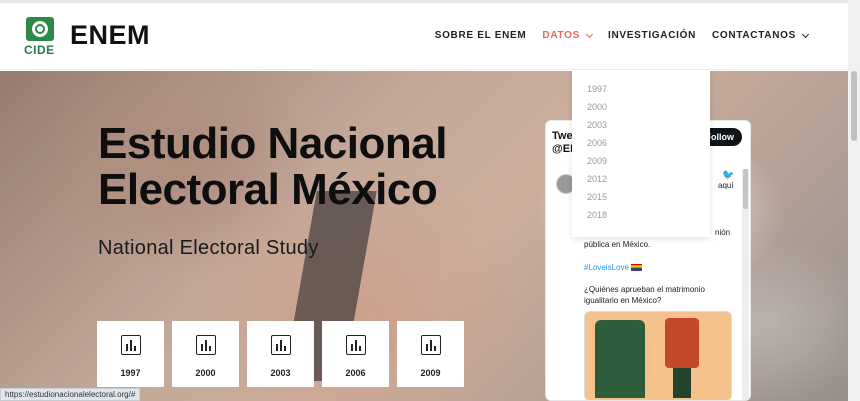 The height and width of the screenshot is (401, 860). I want to click on cide-logo: CIDE, so click(40, 37).